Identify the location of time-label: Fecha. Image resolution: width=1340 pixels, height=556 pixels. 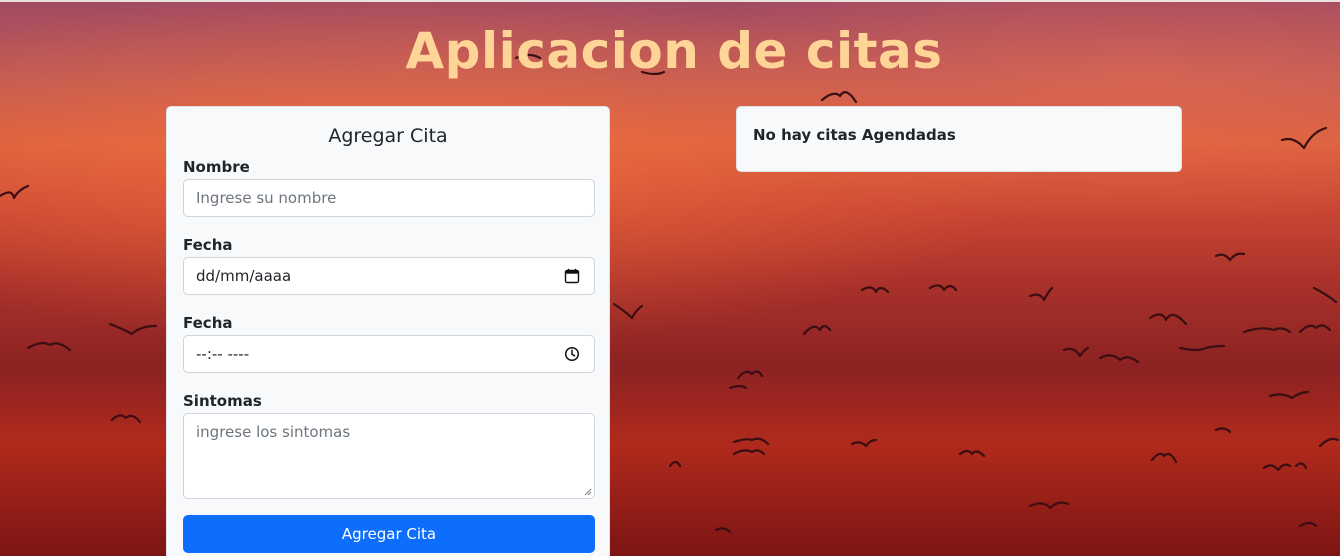
(208, 323).